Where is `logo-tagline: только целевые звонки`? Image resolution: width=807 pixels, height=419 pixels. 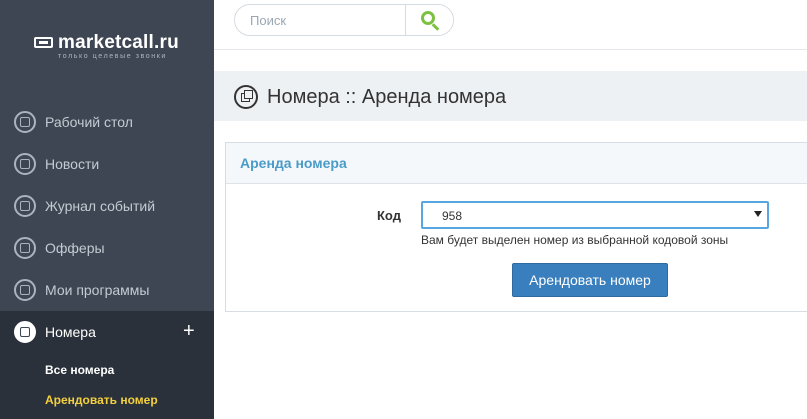 logo-tagline: только целевые звонки is located at coordinates (112, 56).